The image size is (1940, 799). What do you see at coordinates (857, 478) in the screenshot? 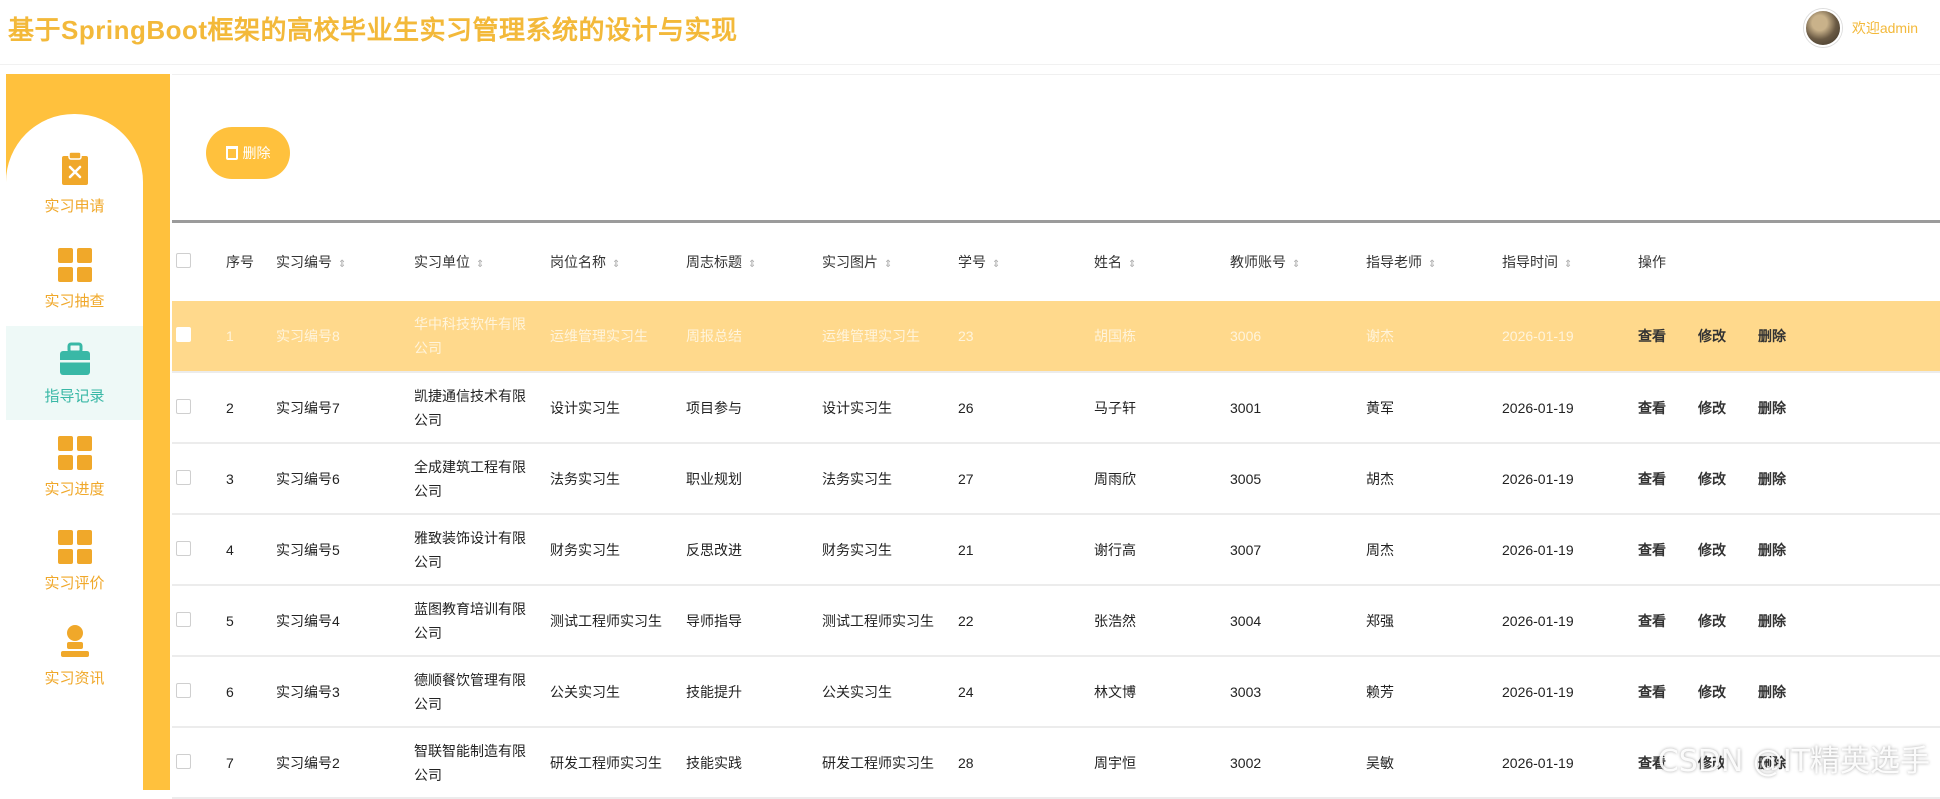
I see `cell-image: 法务实习生` at bounding box center [857, 478].